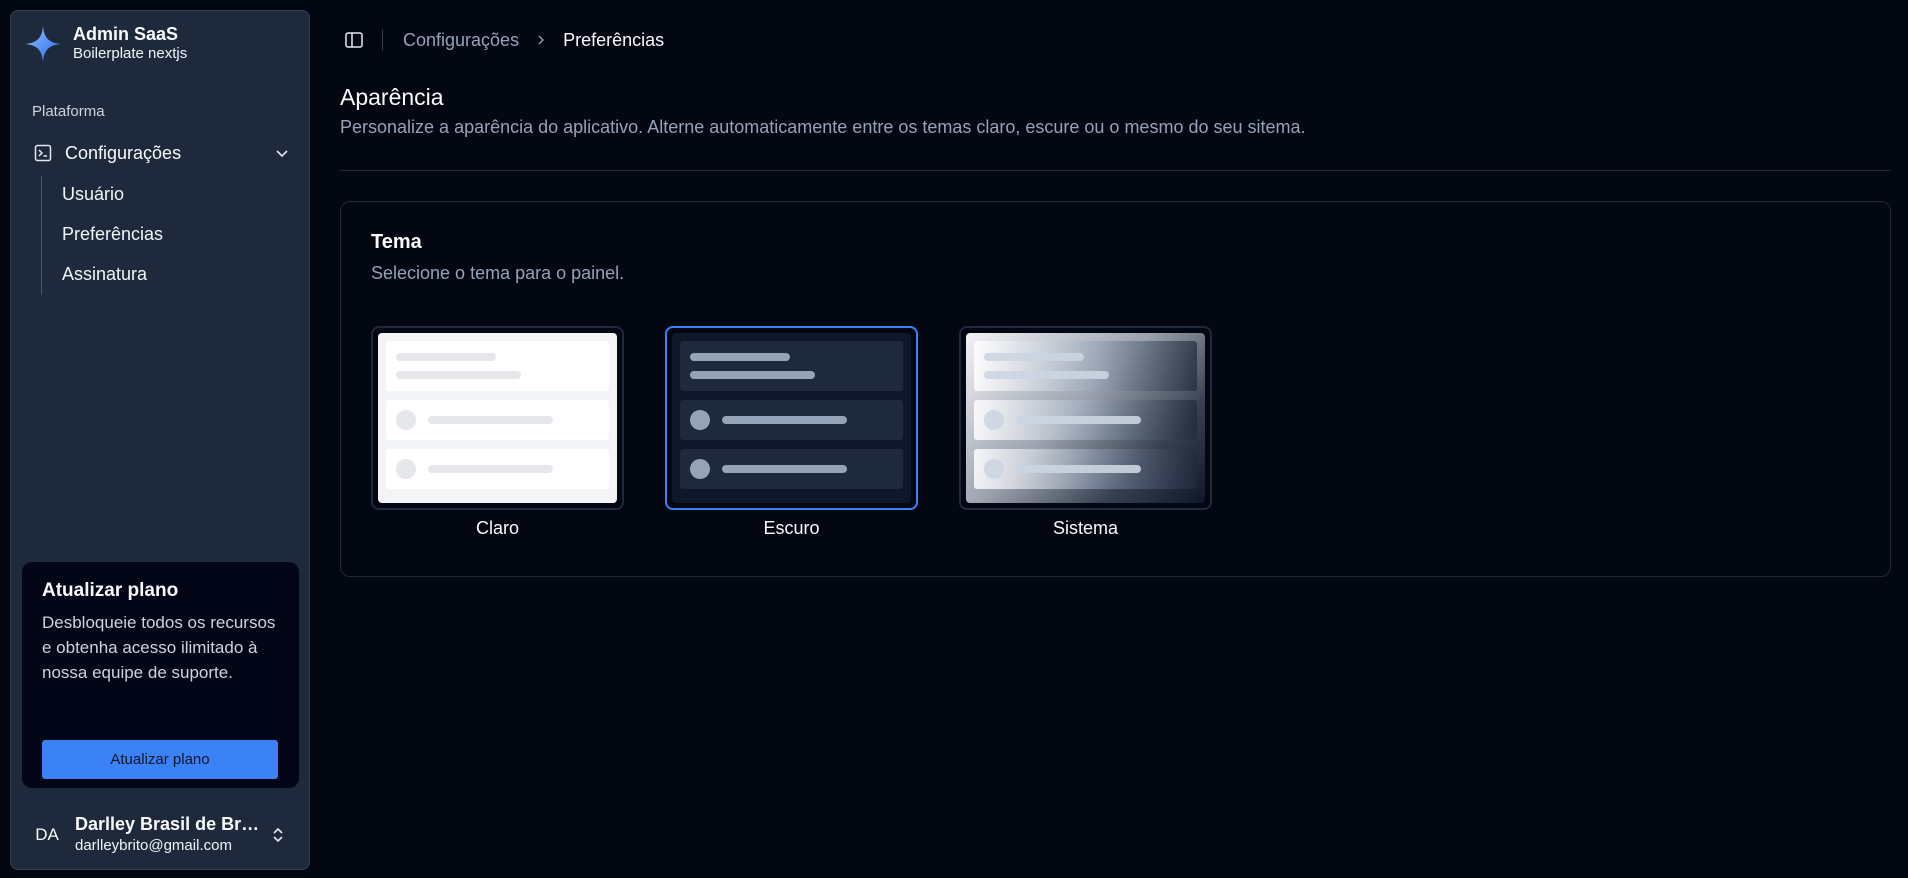 The image size is (1908, 878). Describe the element at coordinates (167, 824) in the screenshot. I see `user-name: Darlley Brasil de Brito` at that location.